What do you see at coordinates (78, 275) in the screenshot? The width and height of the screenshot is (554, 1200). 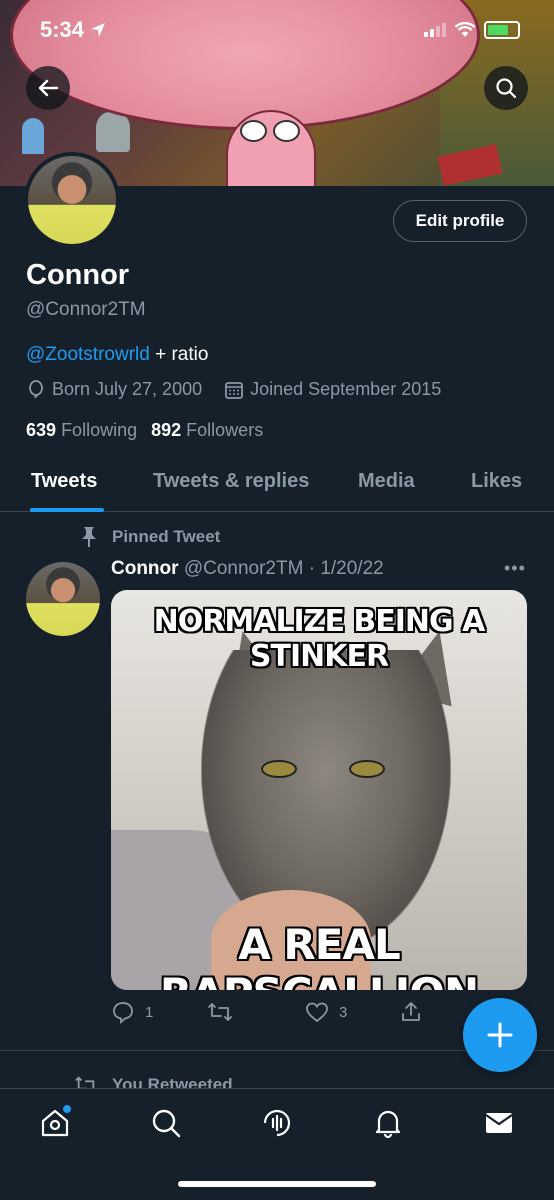 I see `profile-name: Connor` at bounding box center [78, 275].